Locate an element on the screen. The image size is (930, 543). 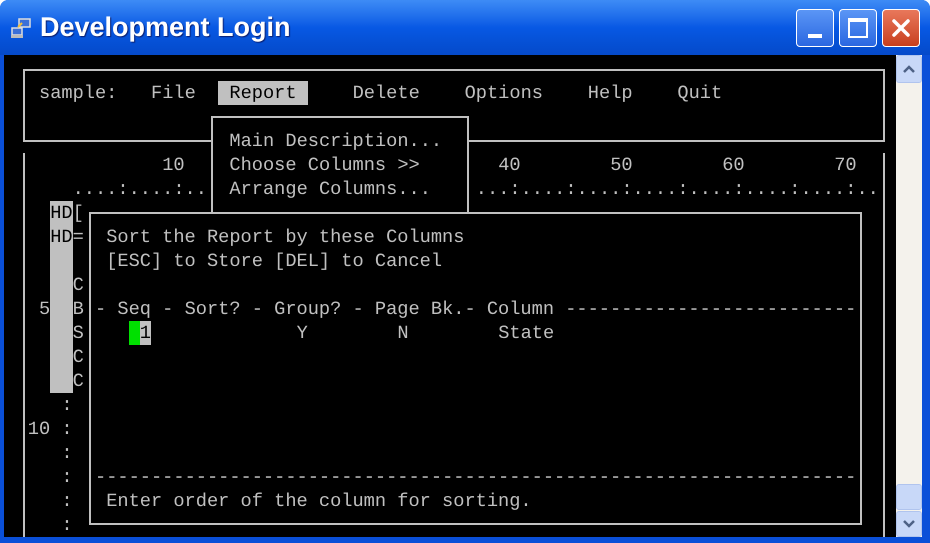
dialog-text: Sort the Report by these Columns is located at coordinates (285, 237).